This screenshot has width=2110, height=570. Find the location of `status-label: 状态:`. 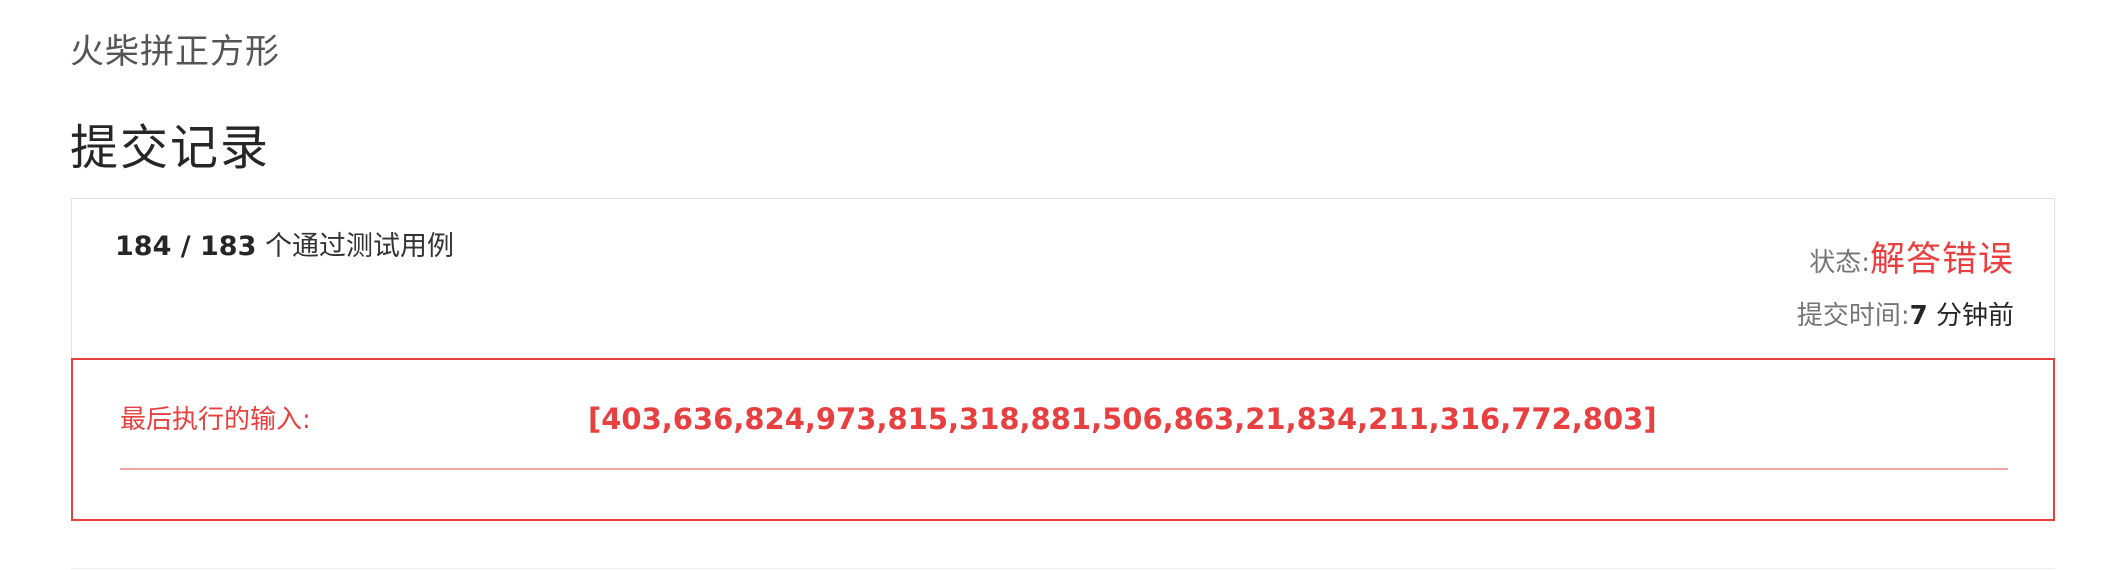

status-label: 状态: is located at coordinates (1839, 263).